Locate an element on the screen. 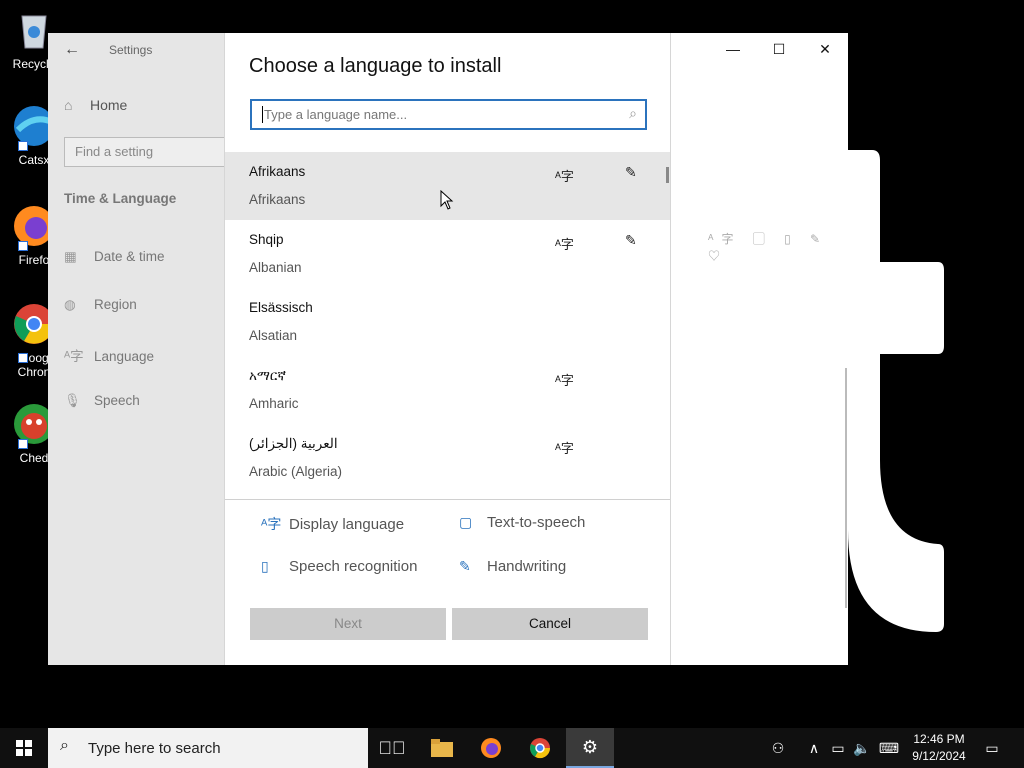 The image size is (1024, 768). language-row-arabic-algeria: العربية (الجزائر) Arabic (Algeria) ᴬ字 is located at coordinates (447, 458).